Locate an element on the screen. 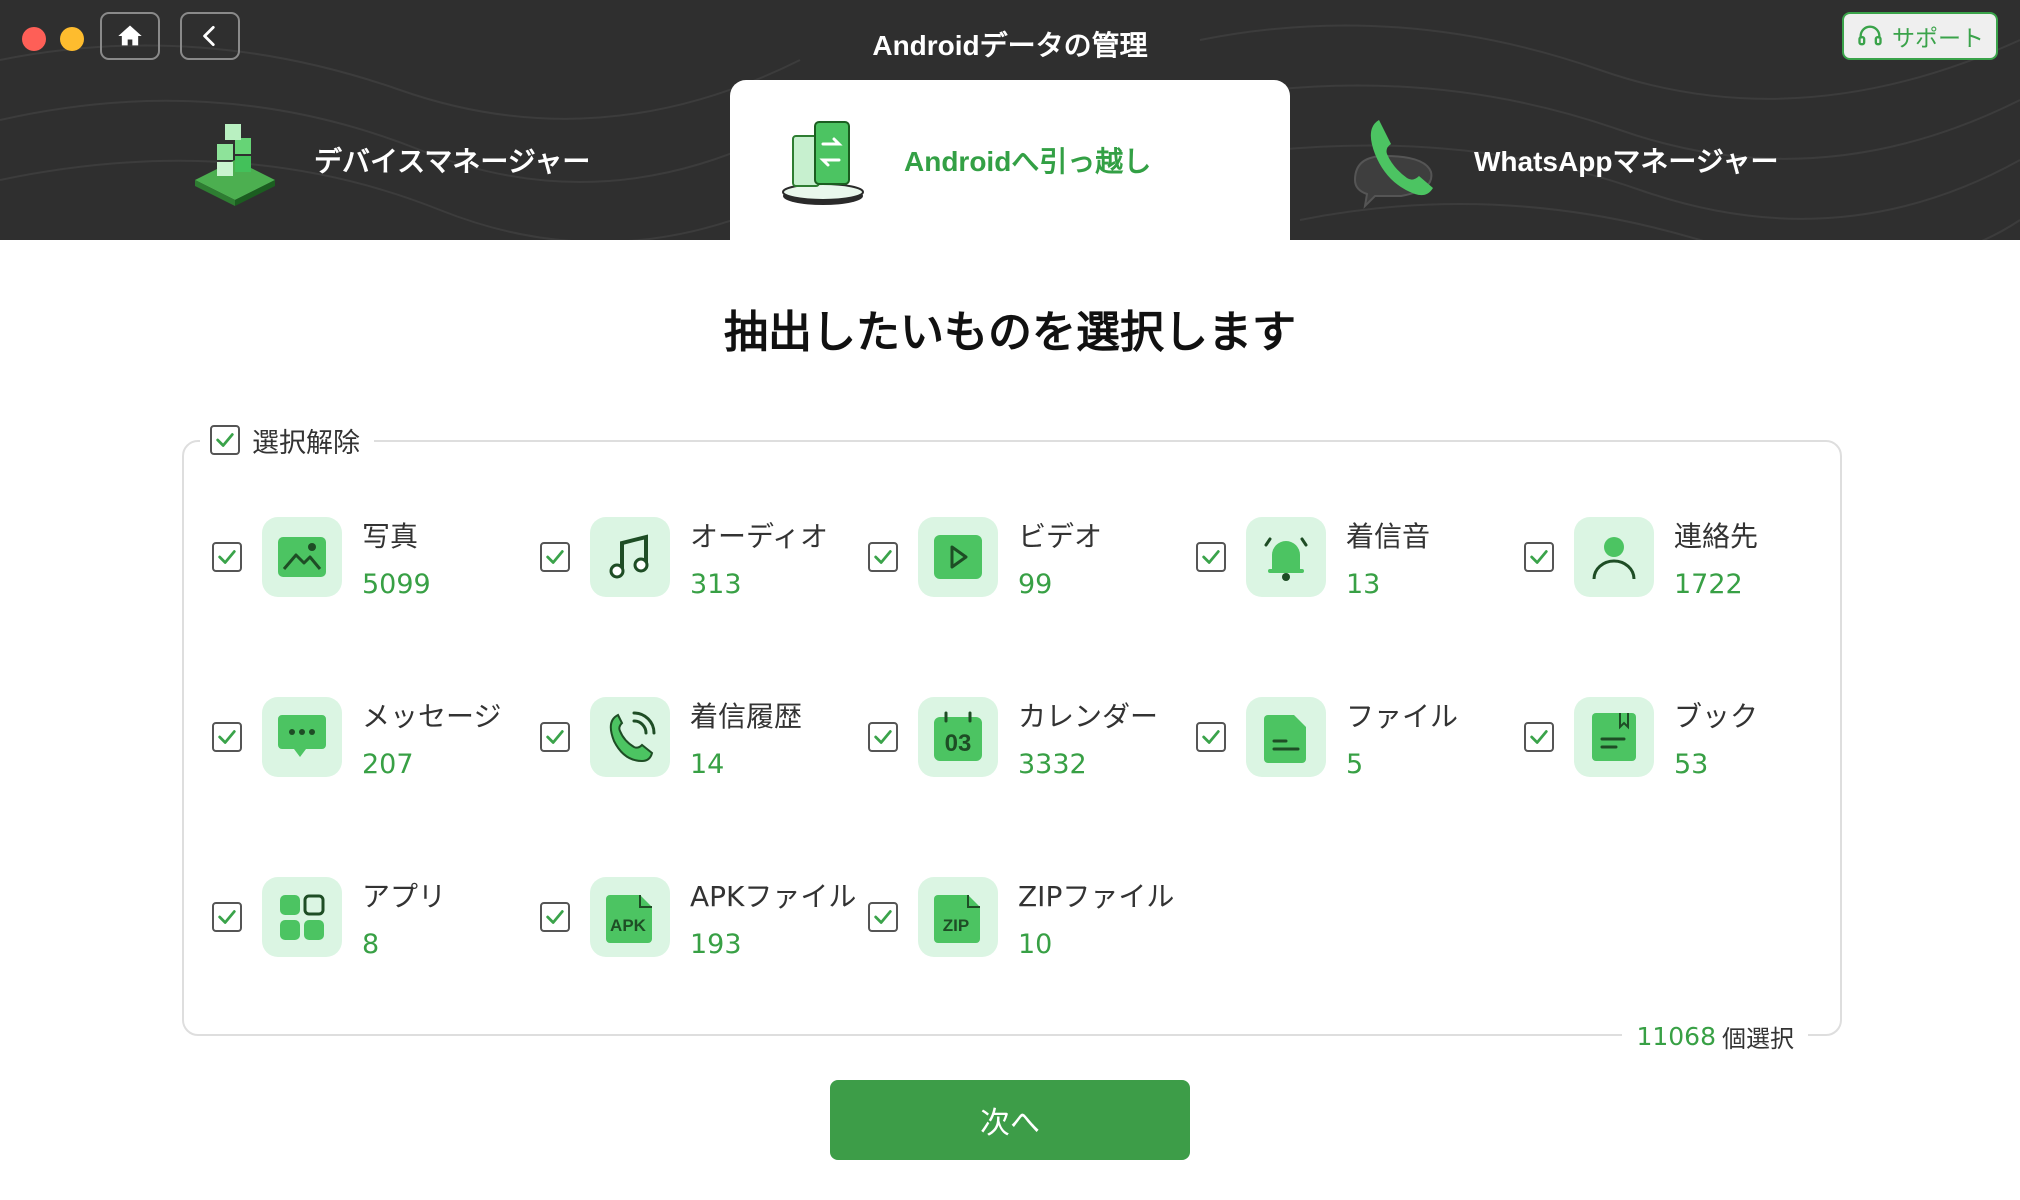 Image resolution: width=2020 pixels, height=1200 pixels. item-count: 3332 is located at coordinates (1052, 764).